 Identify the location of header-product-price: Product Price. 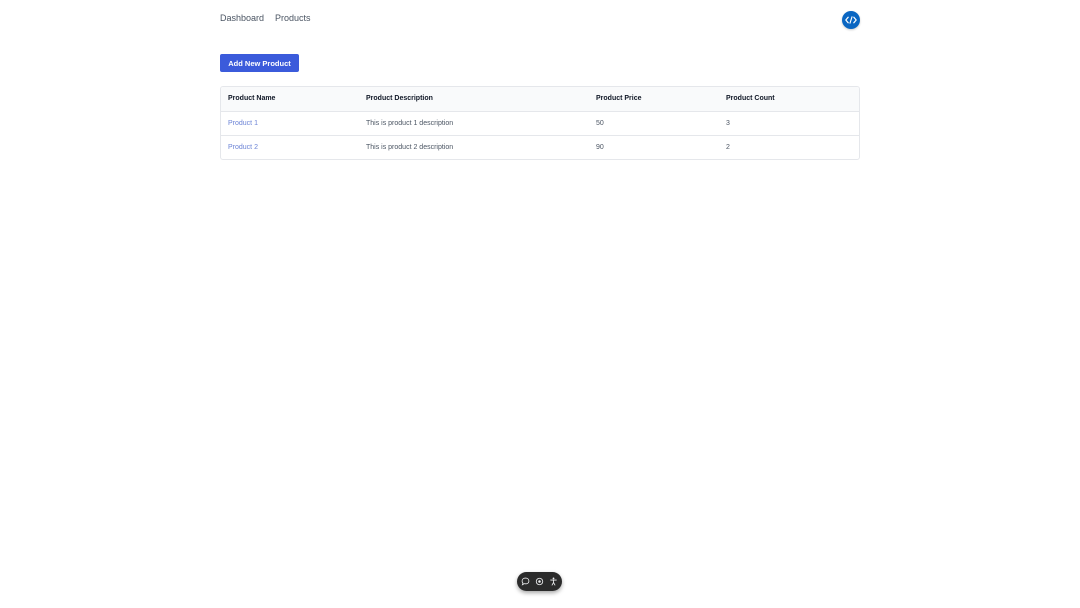
(619, 99).